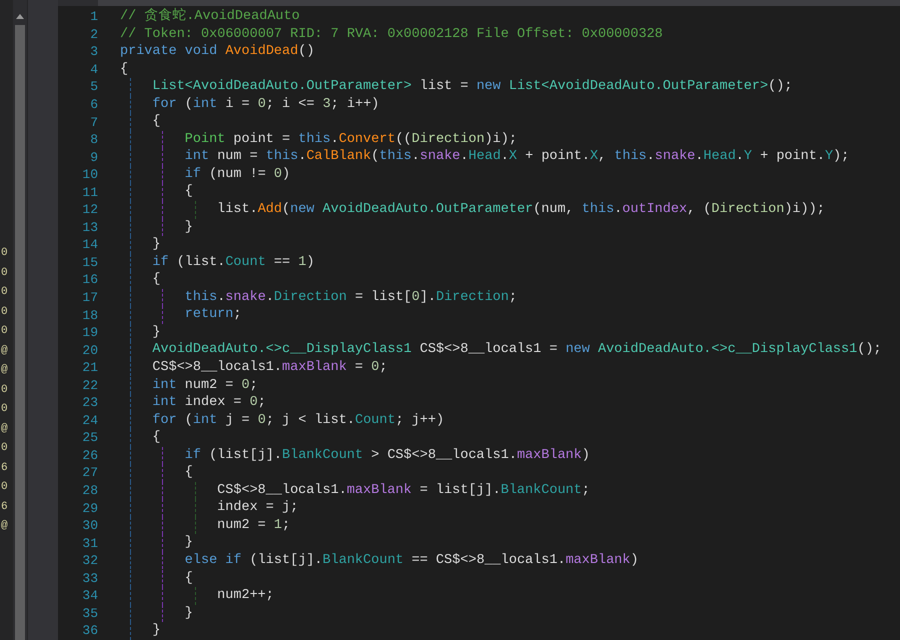 The image size is (900, 640). What do you see at coordinates (93, 52) in the screenshot?
I see `line-number: 3` at bounding box center [93, 52].